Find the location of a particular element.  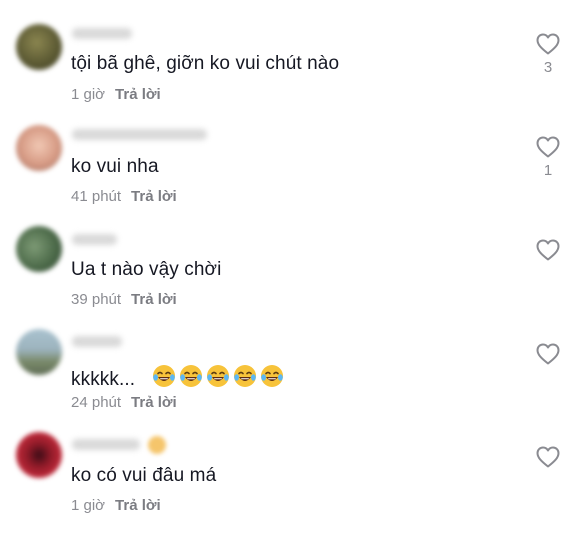

comment-time: 41 phút is located at coordinates (96, 196).